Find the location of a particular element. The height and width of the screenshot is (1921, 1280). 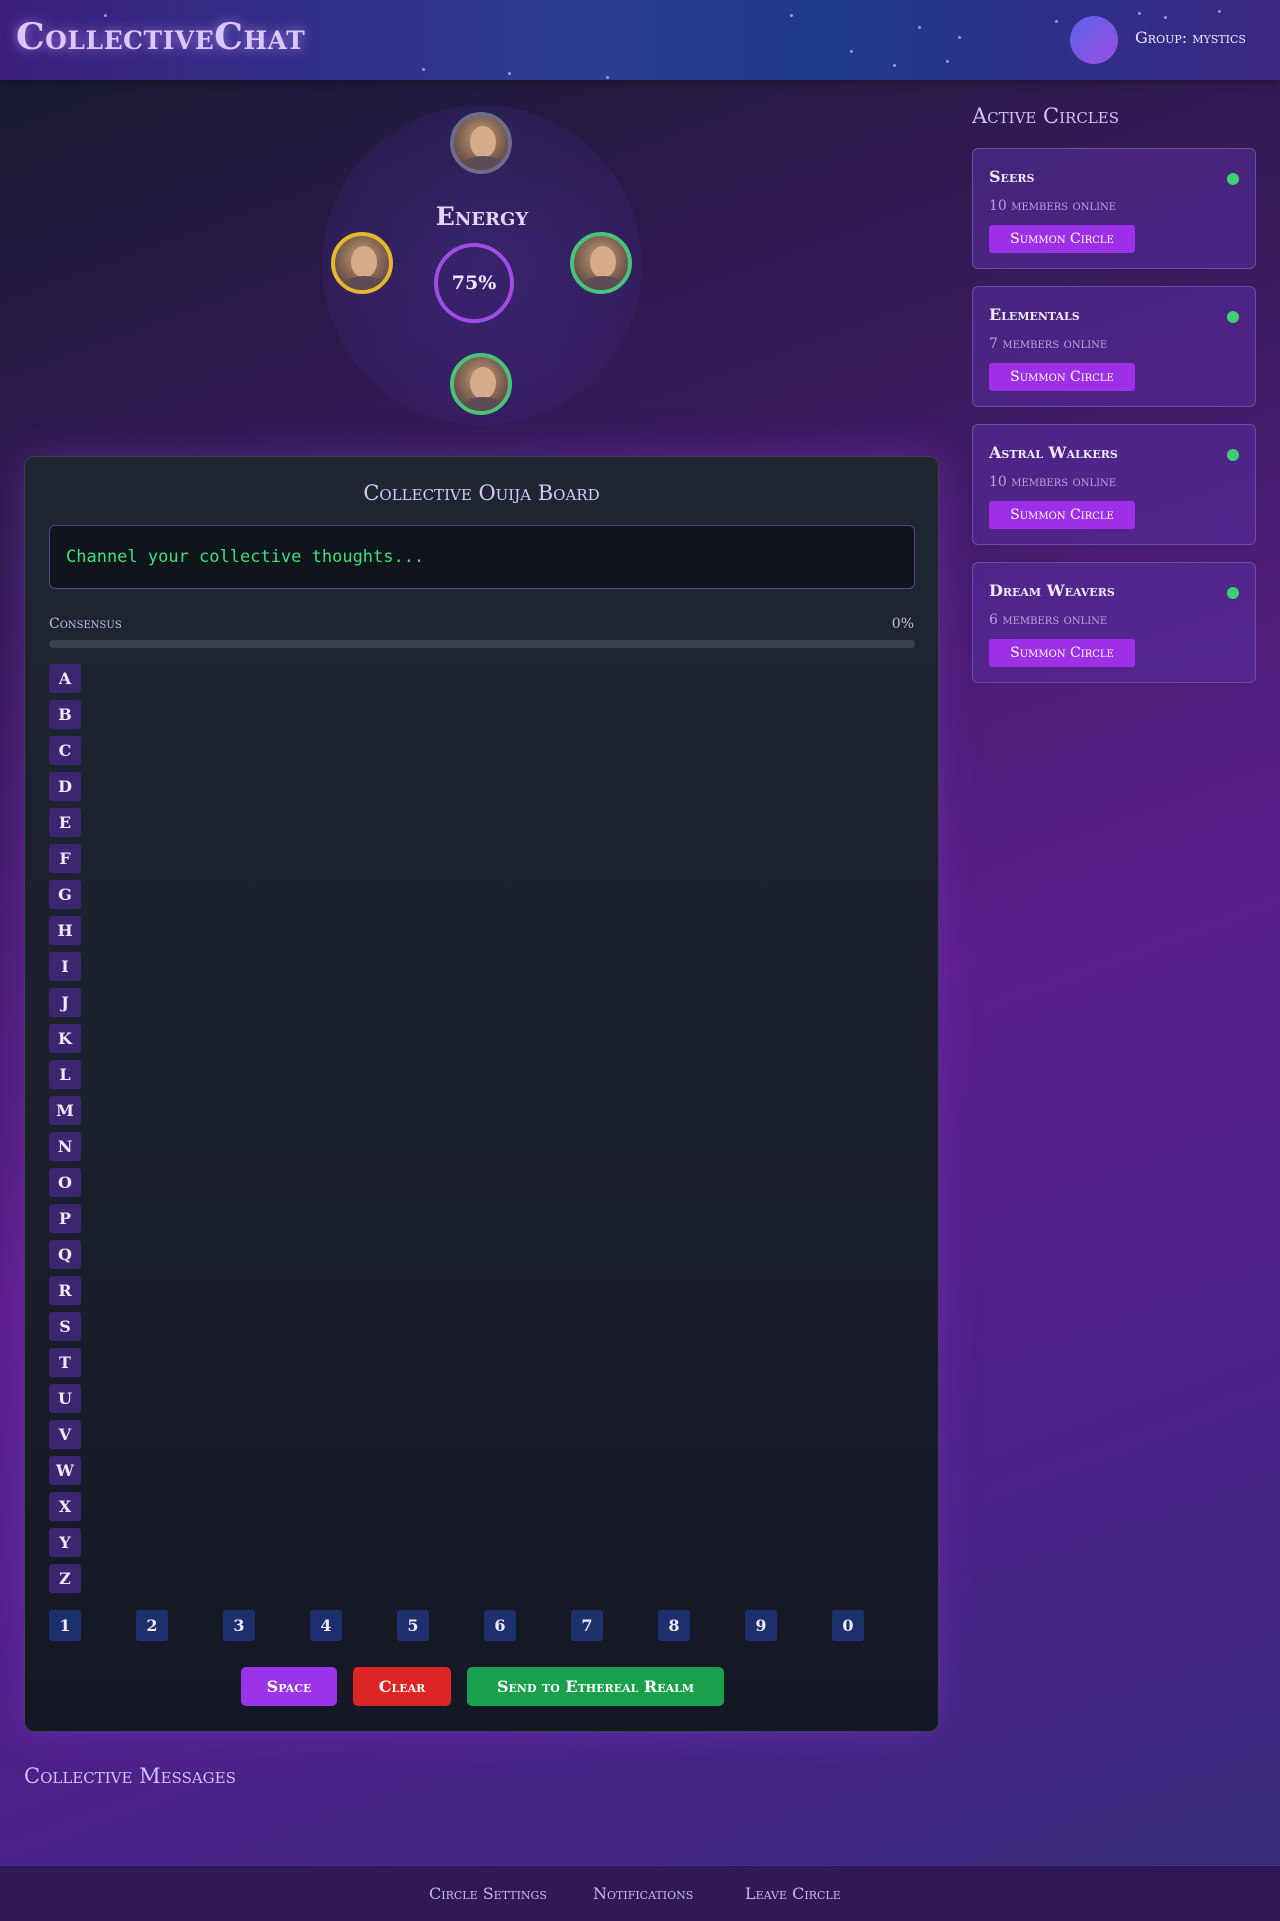

letter-key: Y is located at coordinates (65, 1542).